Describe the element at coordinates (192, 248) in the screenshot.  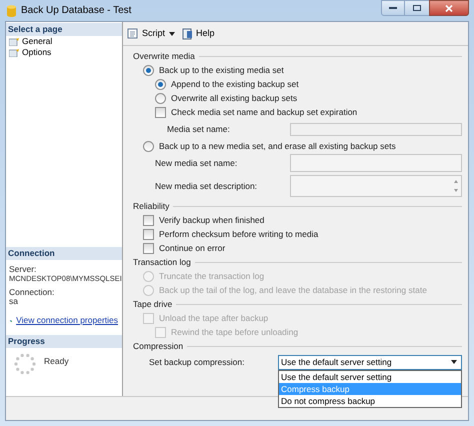
I see `option-label: Continue on error` at that location.